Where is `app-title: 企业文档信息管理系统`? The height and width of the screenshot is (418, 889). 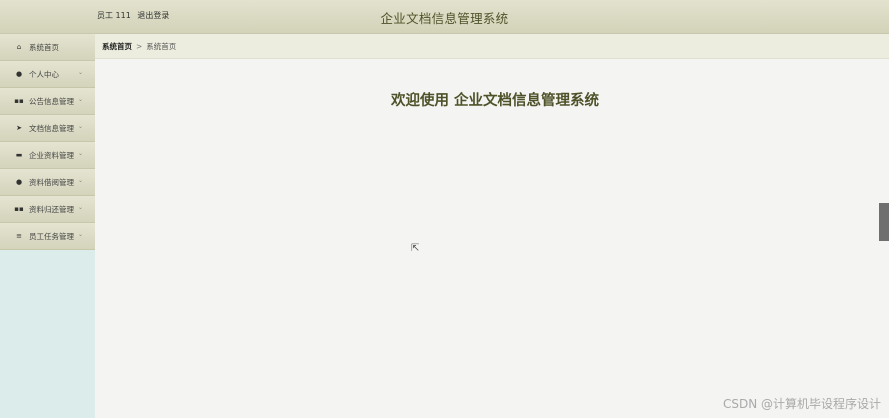
app-title: 企业文档信息管理系统 is located at coordinates (444, 18).